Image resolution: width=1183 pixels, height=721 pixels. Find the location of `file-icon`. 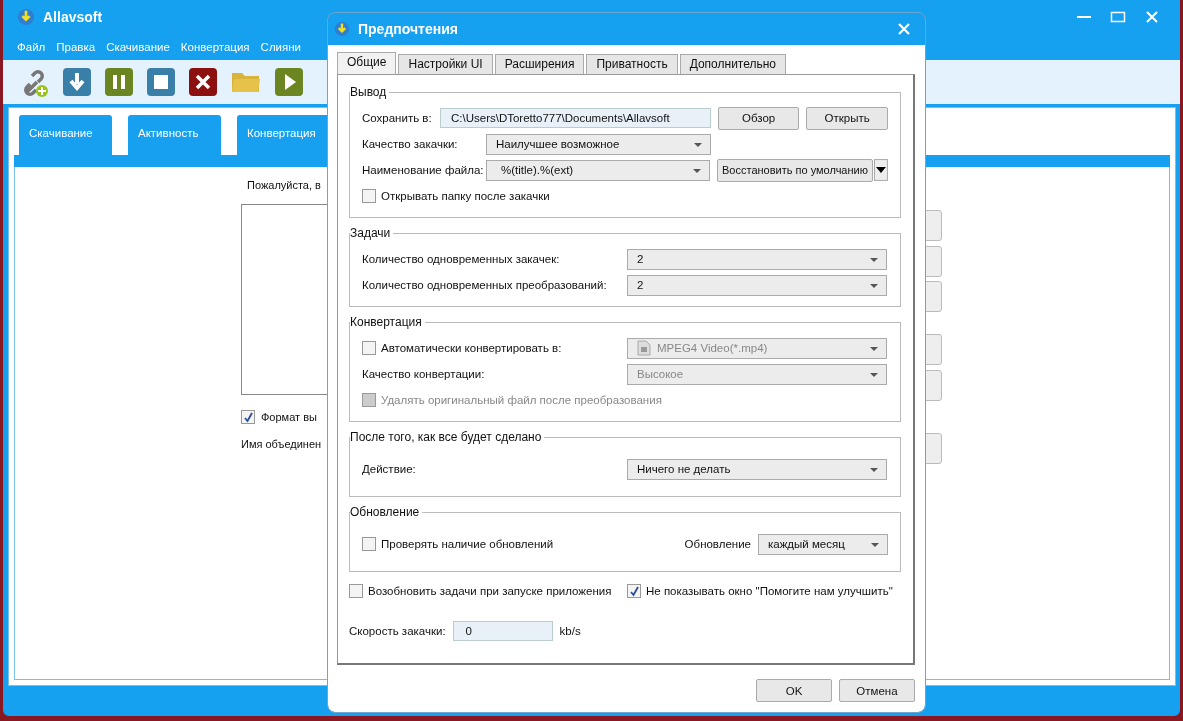

file-icon is located at coordinates (644, 348).